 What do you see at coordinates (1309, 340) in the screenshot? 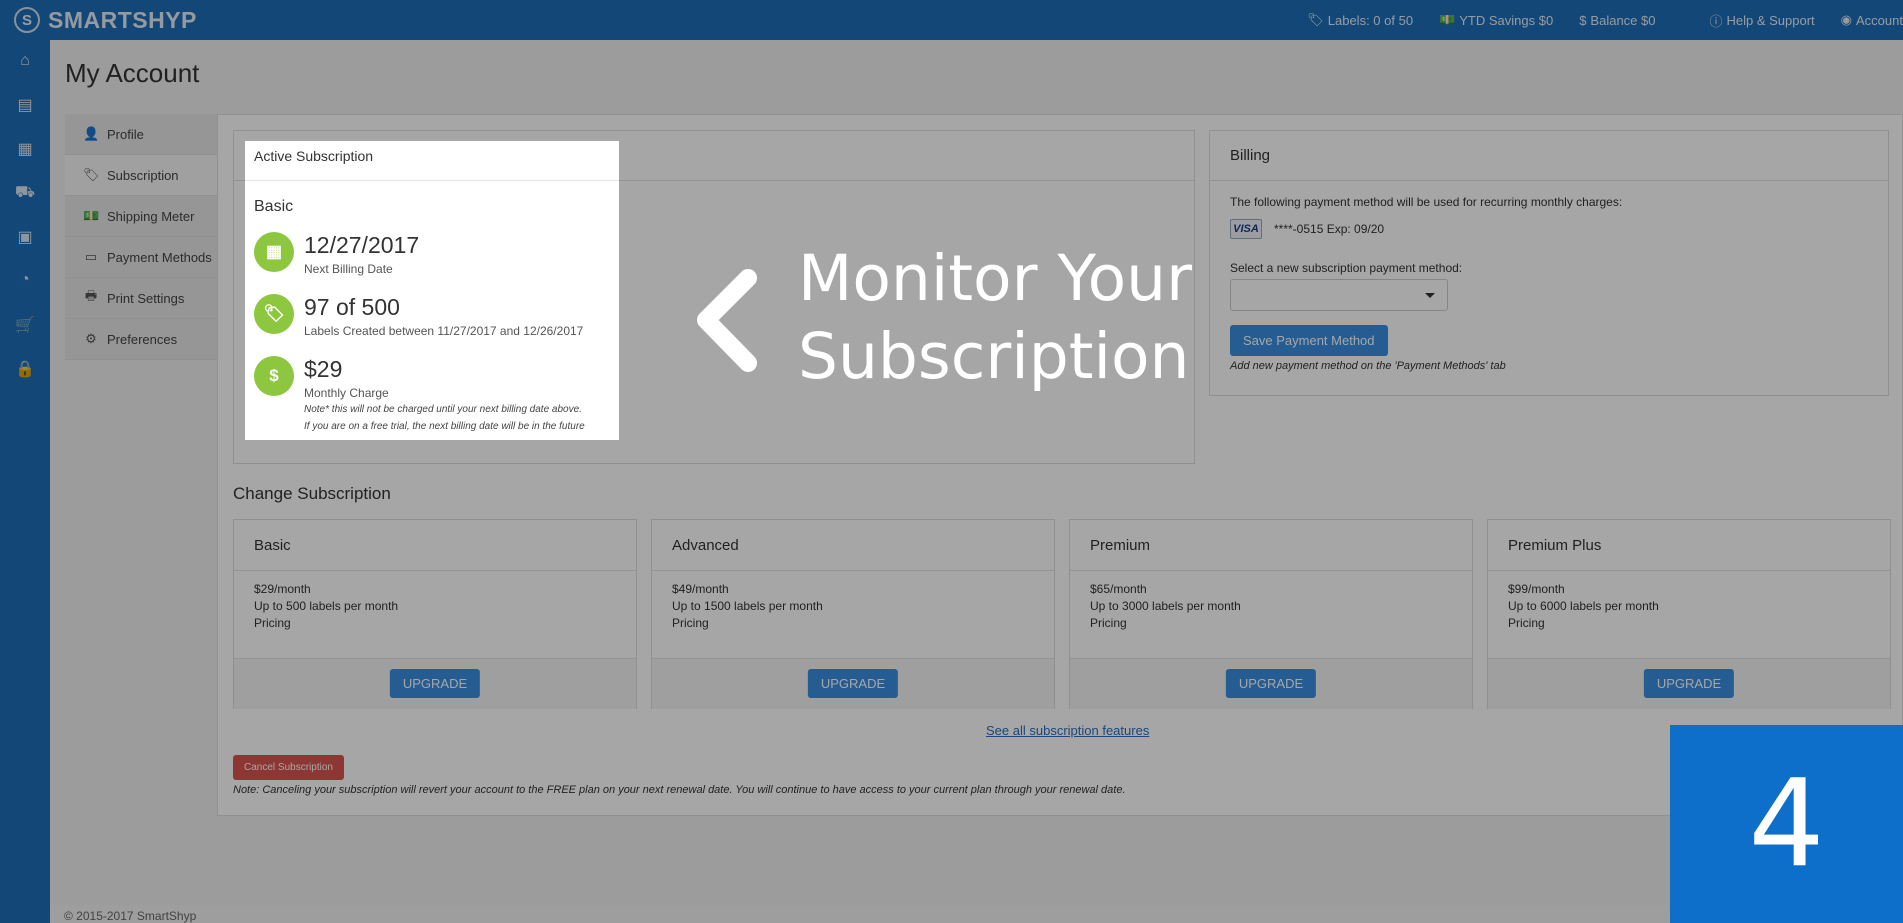
I see `save-payment-method-button: Save Payment Method` at bounding box center [1309, 340].